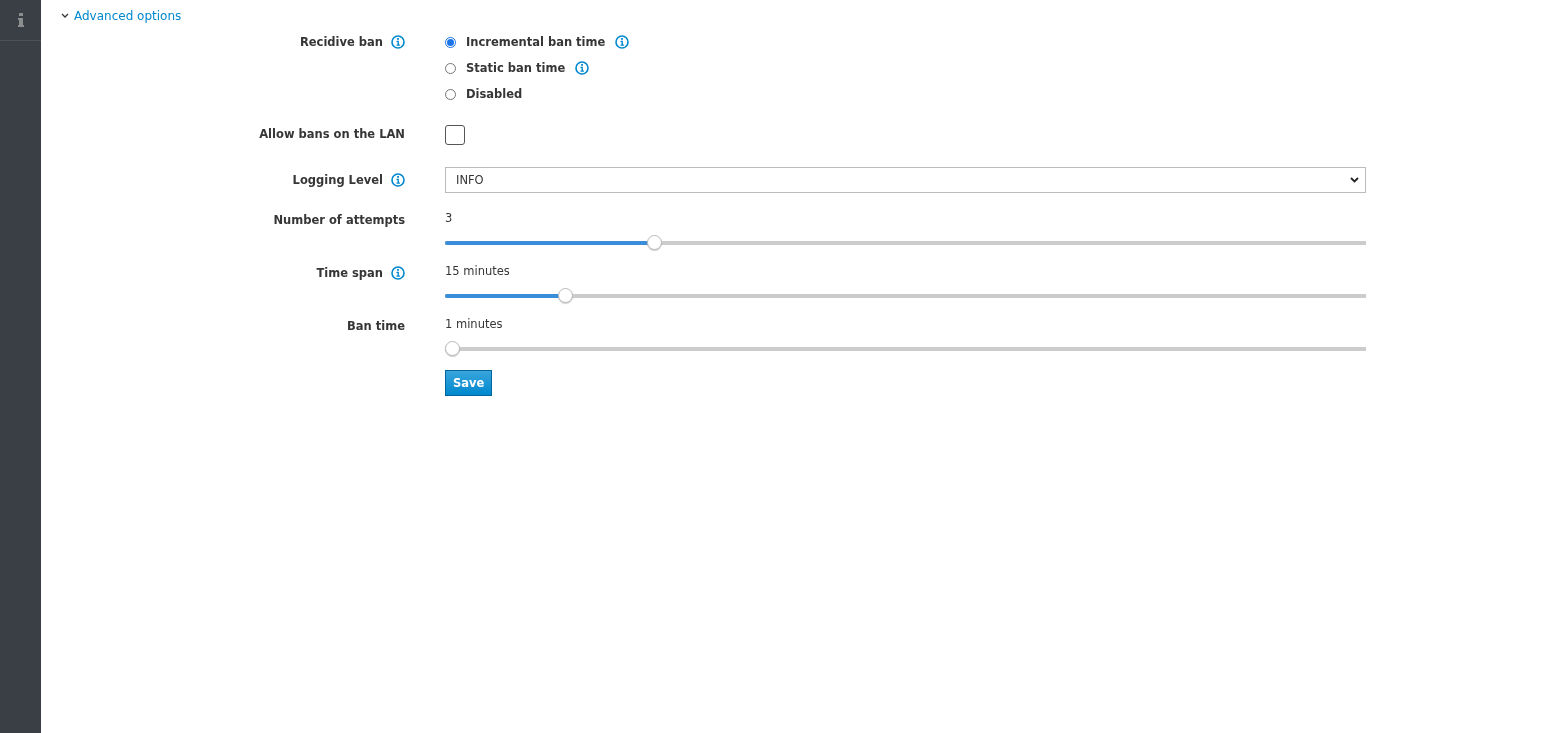  Describe the element at coordinates (478, 272) in the screenshot. I see `slider-value: 15 minutes` at that location.